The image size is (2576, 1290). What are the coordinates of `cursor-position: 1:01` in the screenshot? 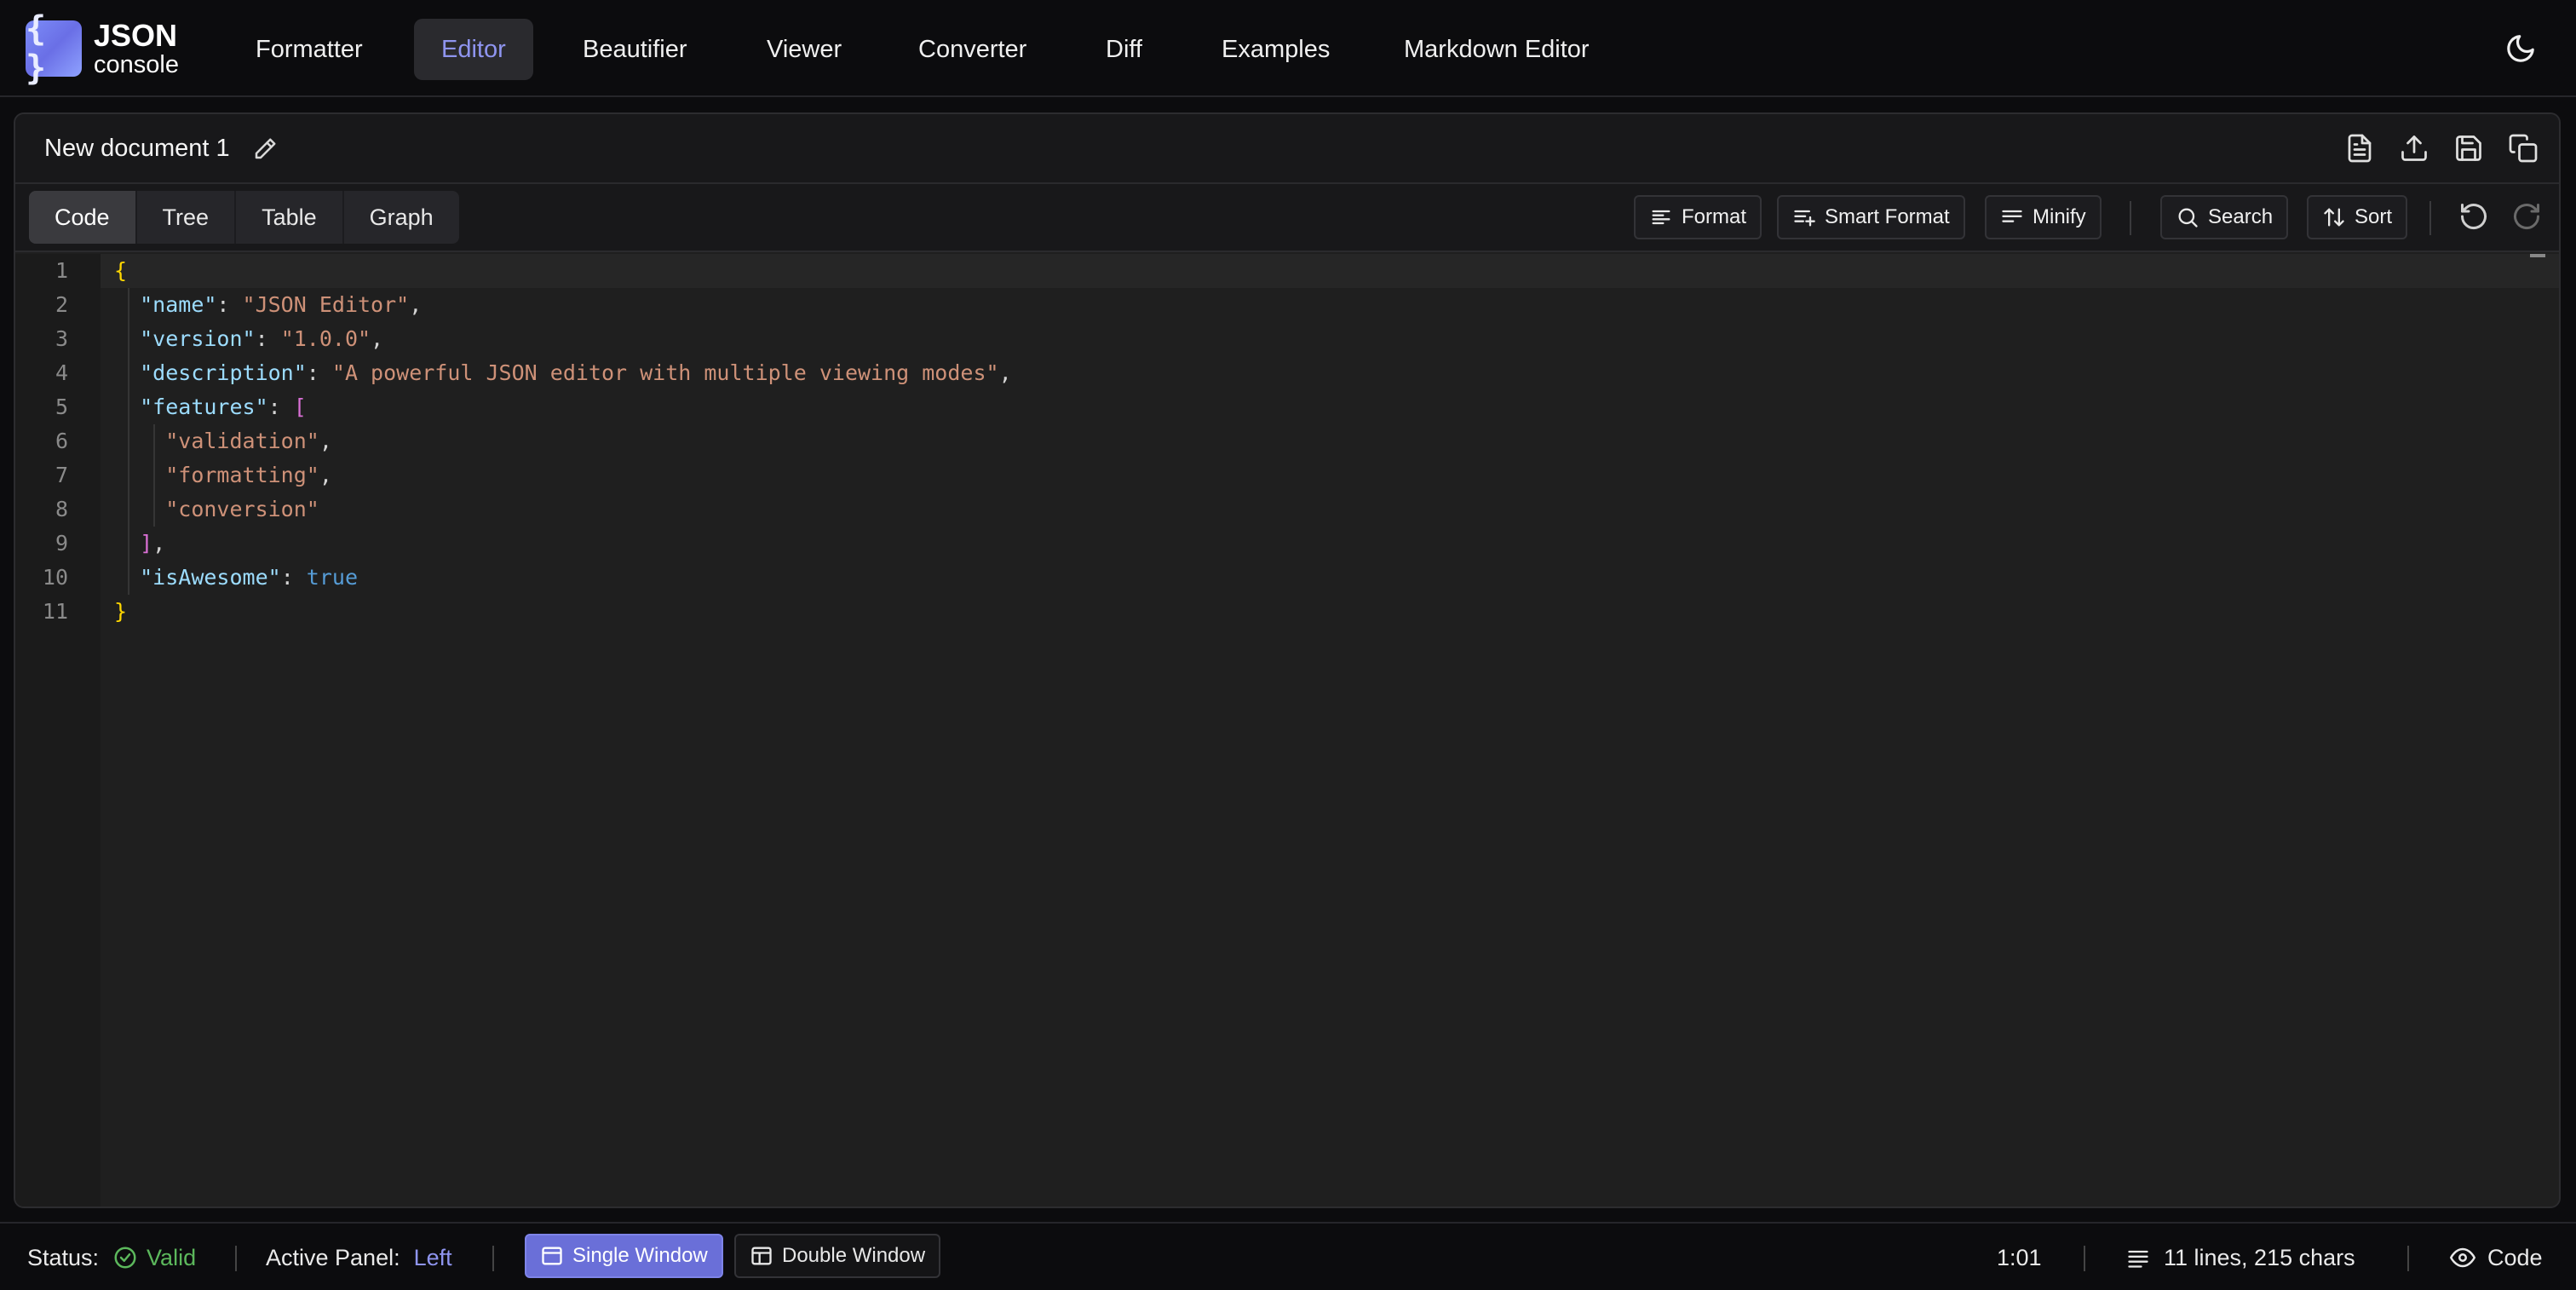 It's located at (2020, 1257).